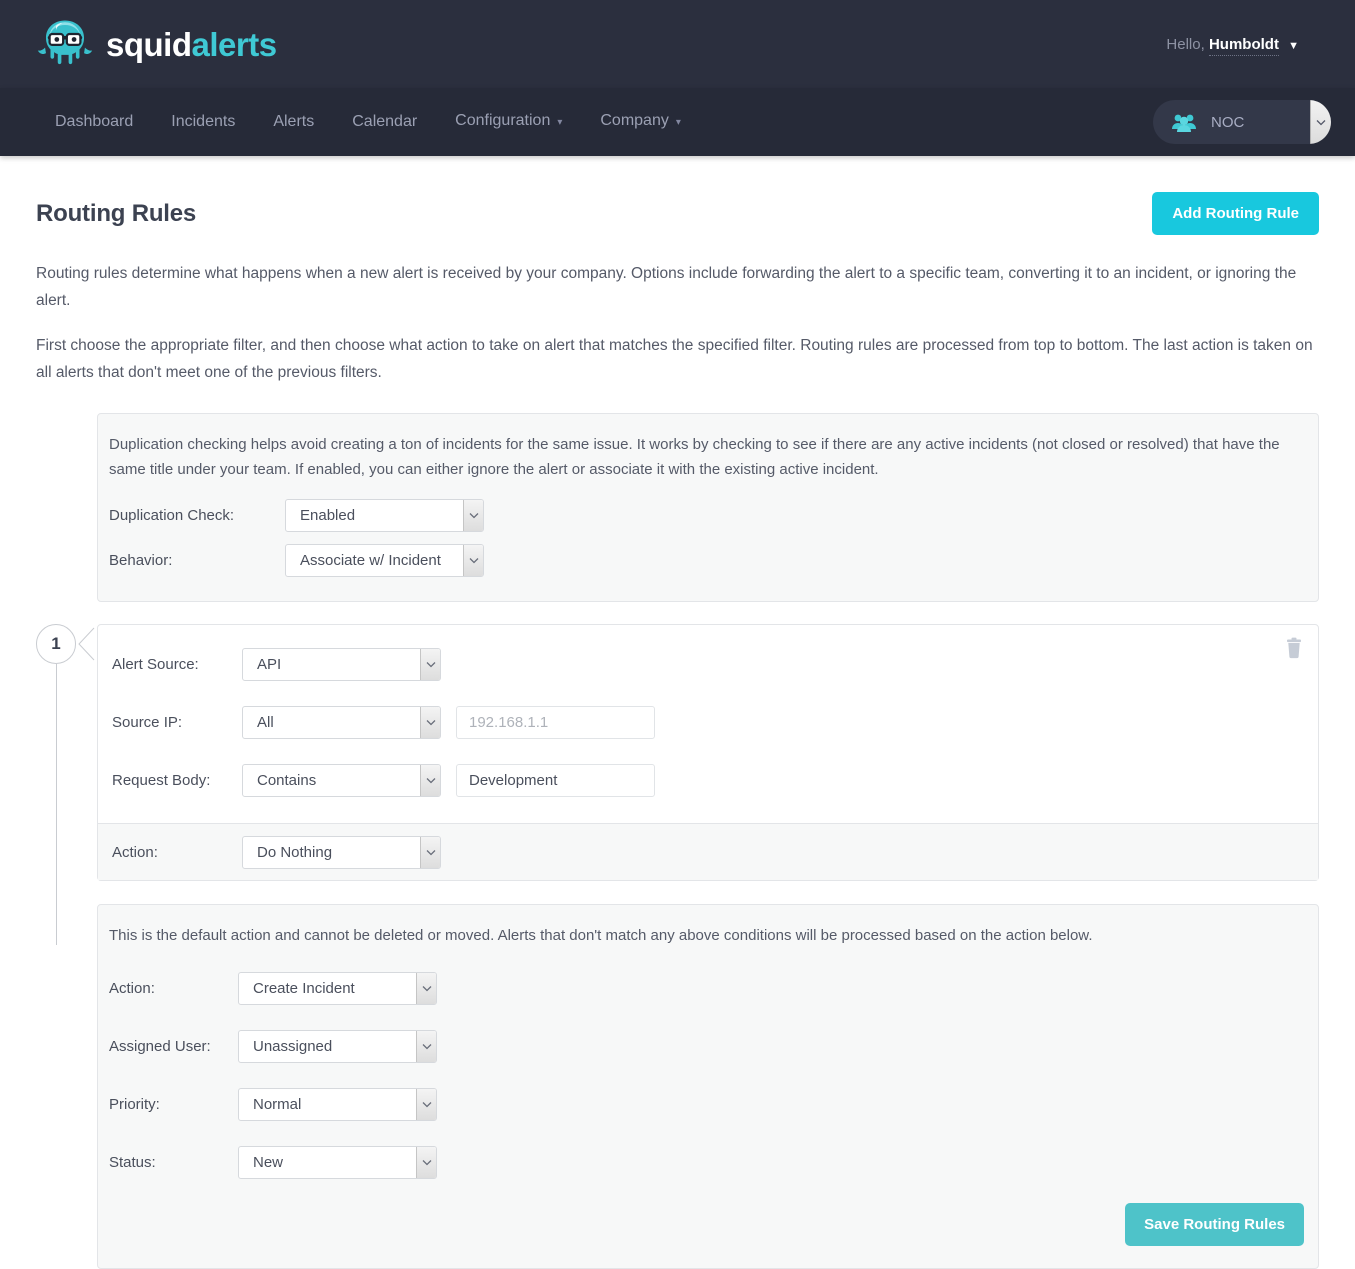 The height and width of the screenshot is (1269, 1355). Describe the element at coordinates (328, 516) in the screenshot. I see `duplication-check-value: Enabled` at that location.